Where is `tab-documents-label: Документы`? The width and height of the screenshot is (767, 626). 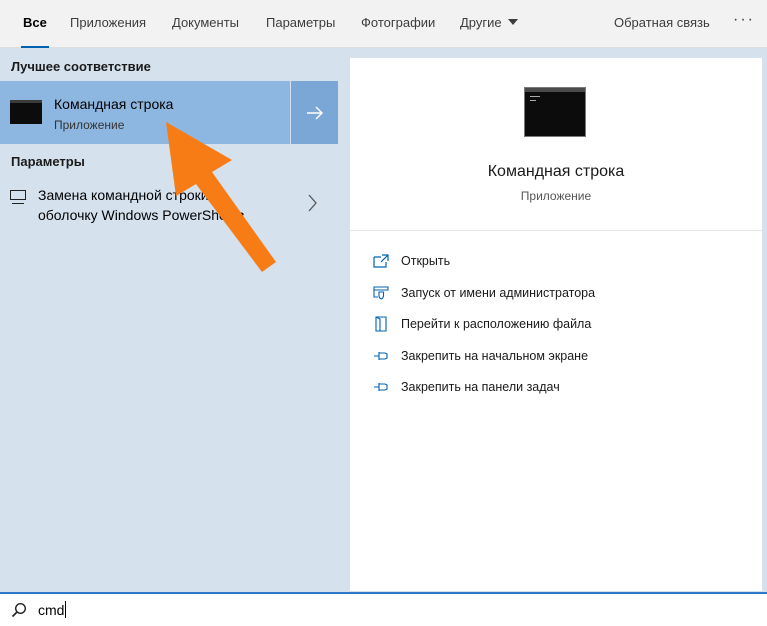
tab-documents-label: Документы is located at coordinates (206, 22).